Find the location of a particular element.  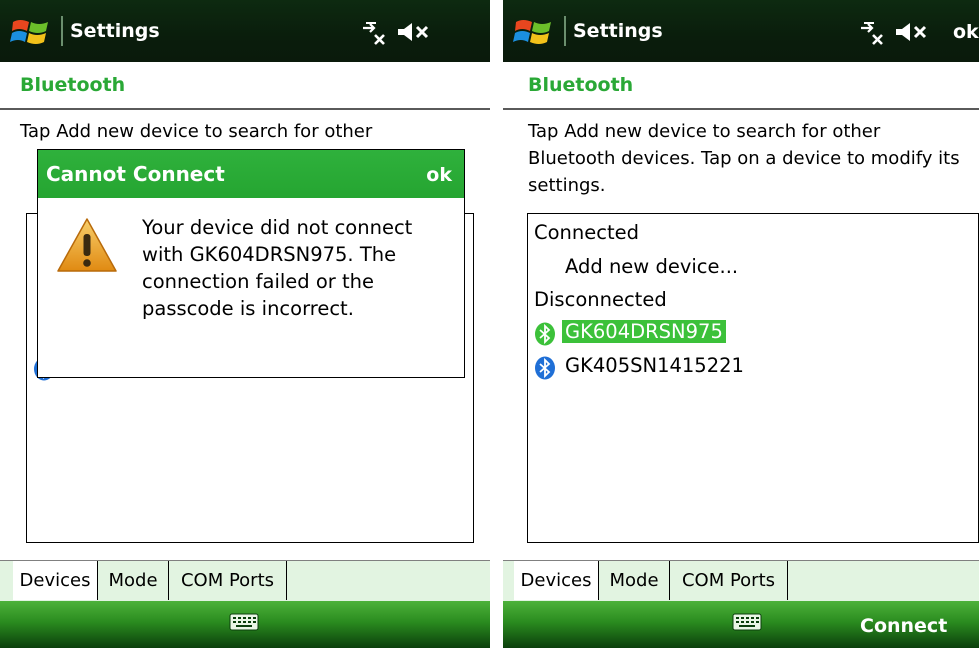

disconnected-heading: Disconnected is located at coordinates (600, 299).